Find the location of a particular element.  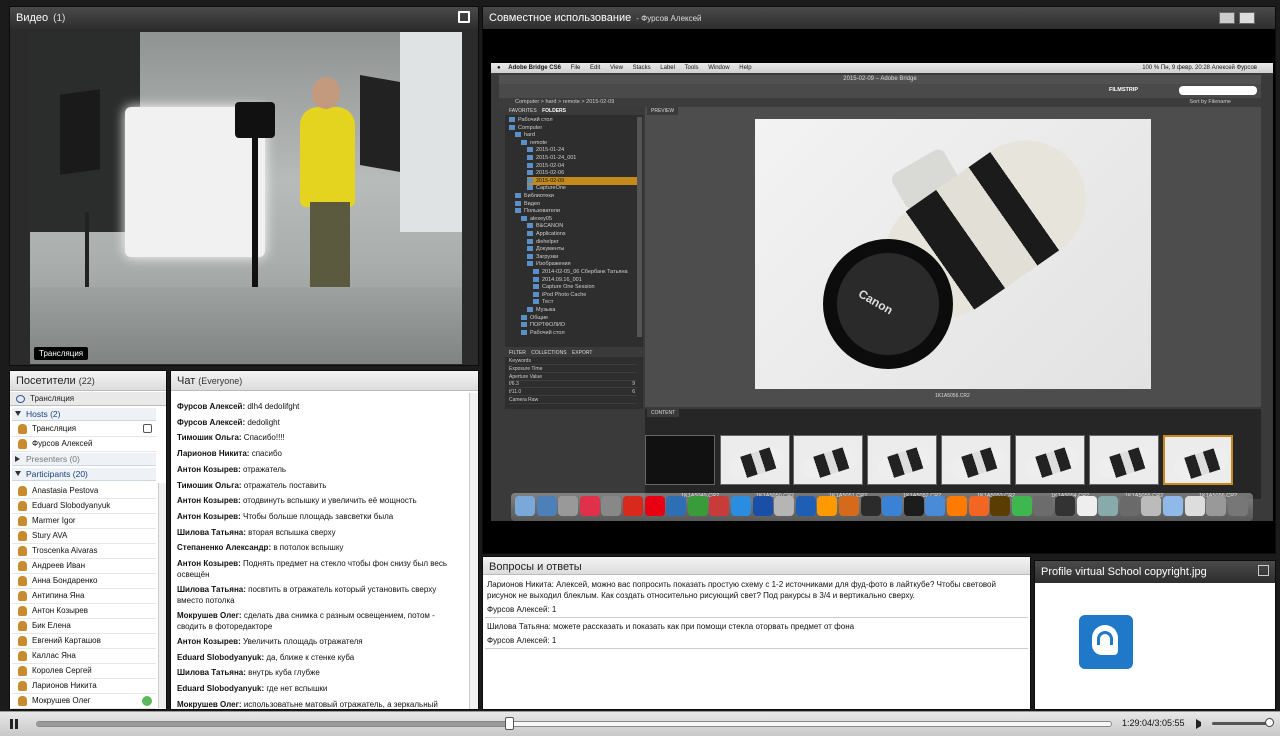

mac-menu-label: Label is located at coordinates (667, 68).